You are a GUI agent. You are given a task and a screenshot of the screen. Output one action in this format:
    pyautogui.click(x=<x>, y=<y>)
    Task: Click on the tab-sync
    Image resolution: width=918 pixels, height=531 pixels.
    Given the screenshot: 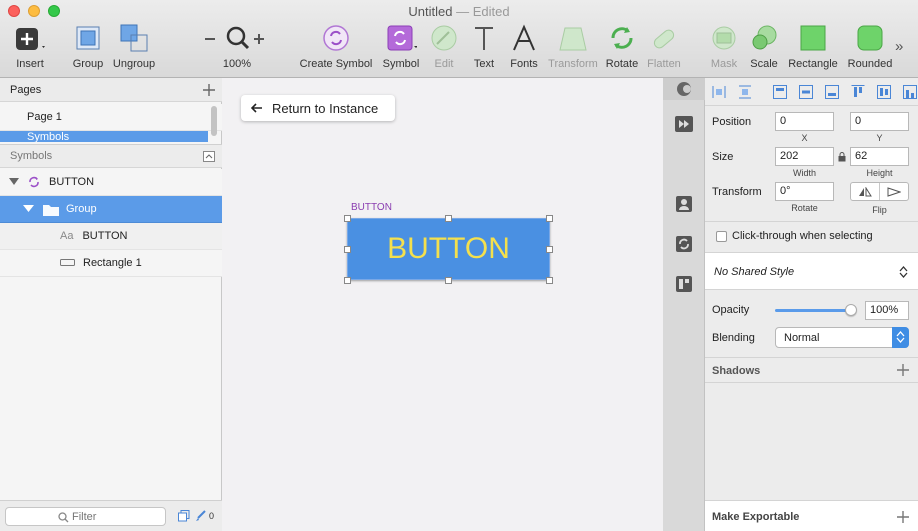 What is the action you would take?
    pyautogui.click(x=684, y=244)
    